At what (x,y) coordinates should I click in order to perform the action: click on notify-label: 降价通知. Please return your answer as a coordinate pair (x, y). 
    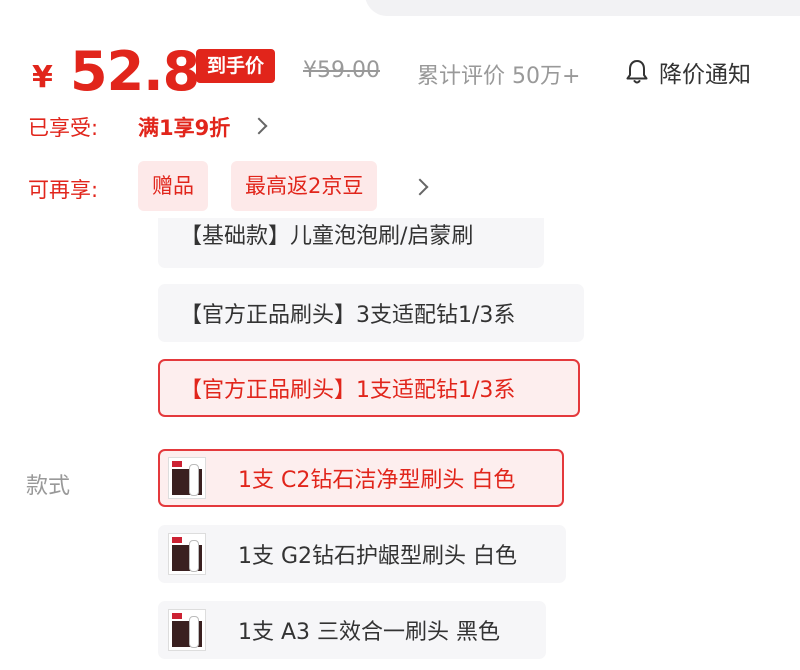
    Looking at the image, I should click on (705, 75).